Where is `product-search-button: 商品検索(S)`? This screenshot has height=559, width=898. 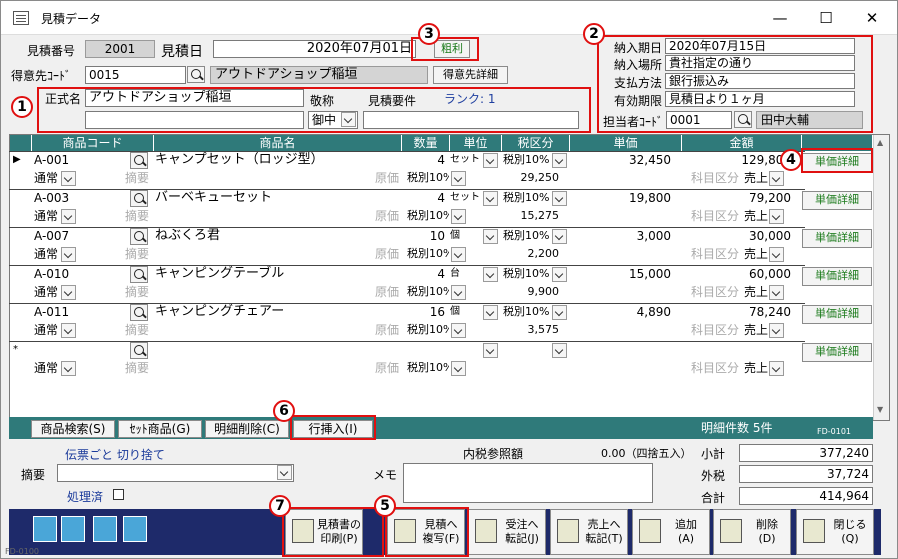
product-search-button: 商品検索(S) is located at coordinates (73, 429).